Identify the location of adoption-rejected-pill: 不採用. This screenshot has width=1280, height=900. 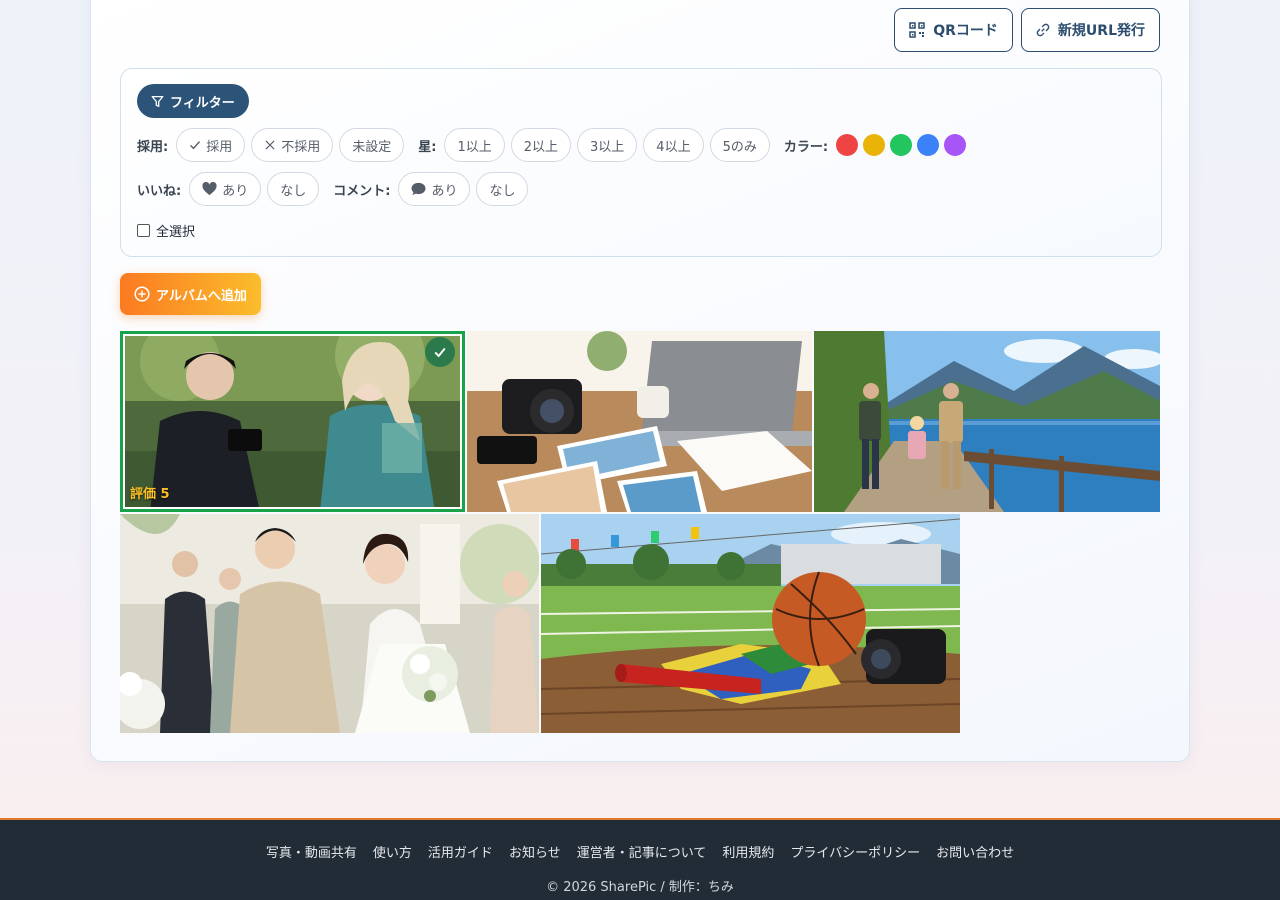
(292, 145).